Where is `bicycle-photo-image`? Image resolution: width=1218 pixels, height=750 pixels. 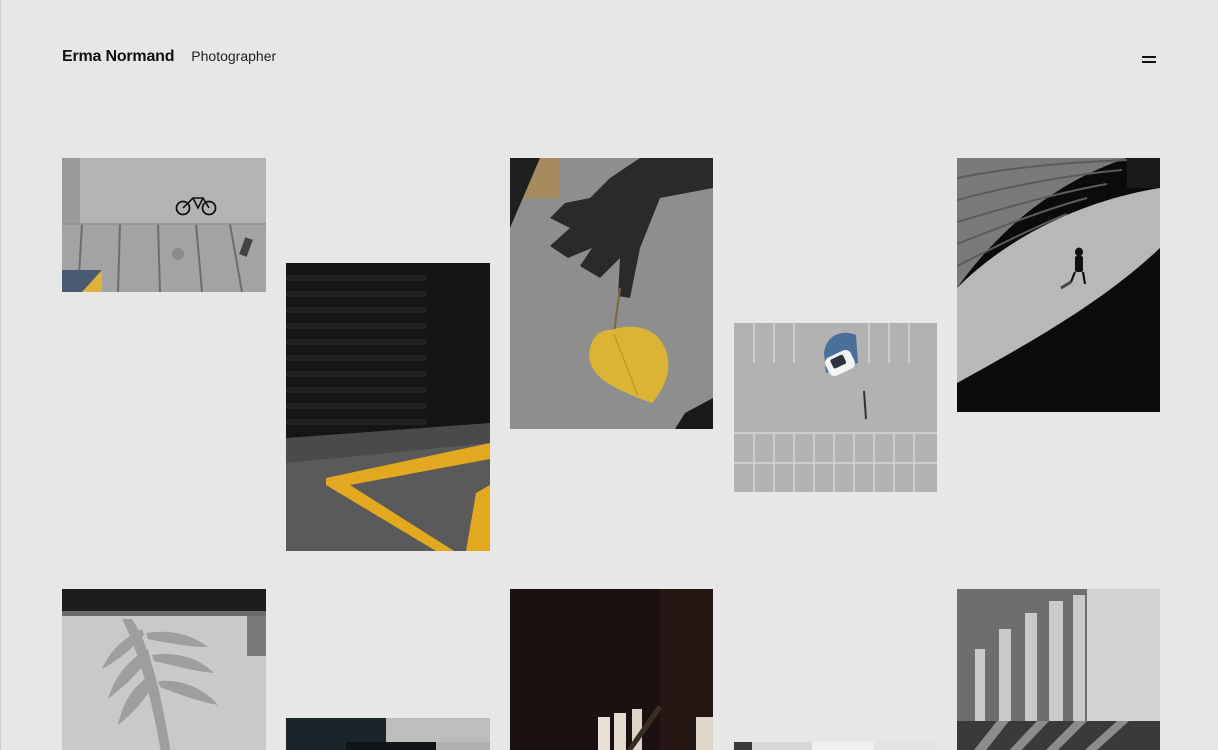 bicycle-photo-image is located at coordinates (164, 225).